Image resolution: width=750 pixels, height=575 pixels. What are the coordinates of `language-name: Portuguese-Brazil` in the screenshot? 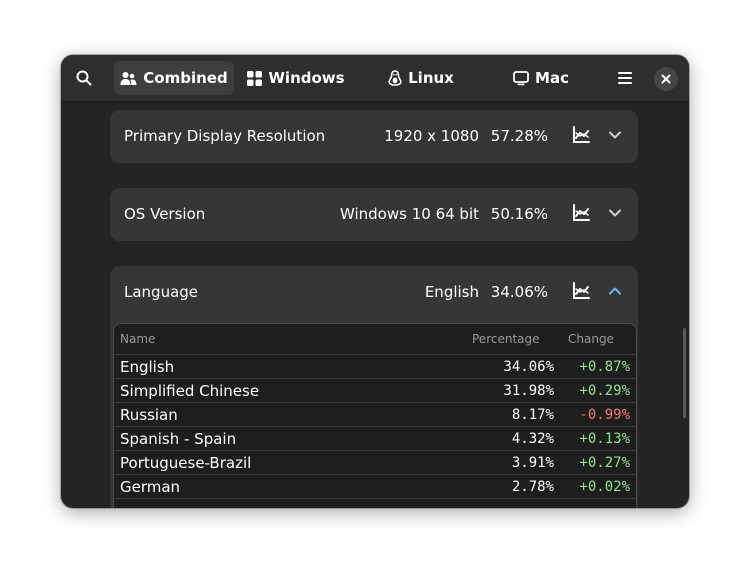 It's located at (186, 463).